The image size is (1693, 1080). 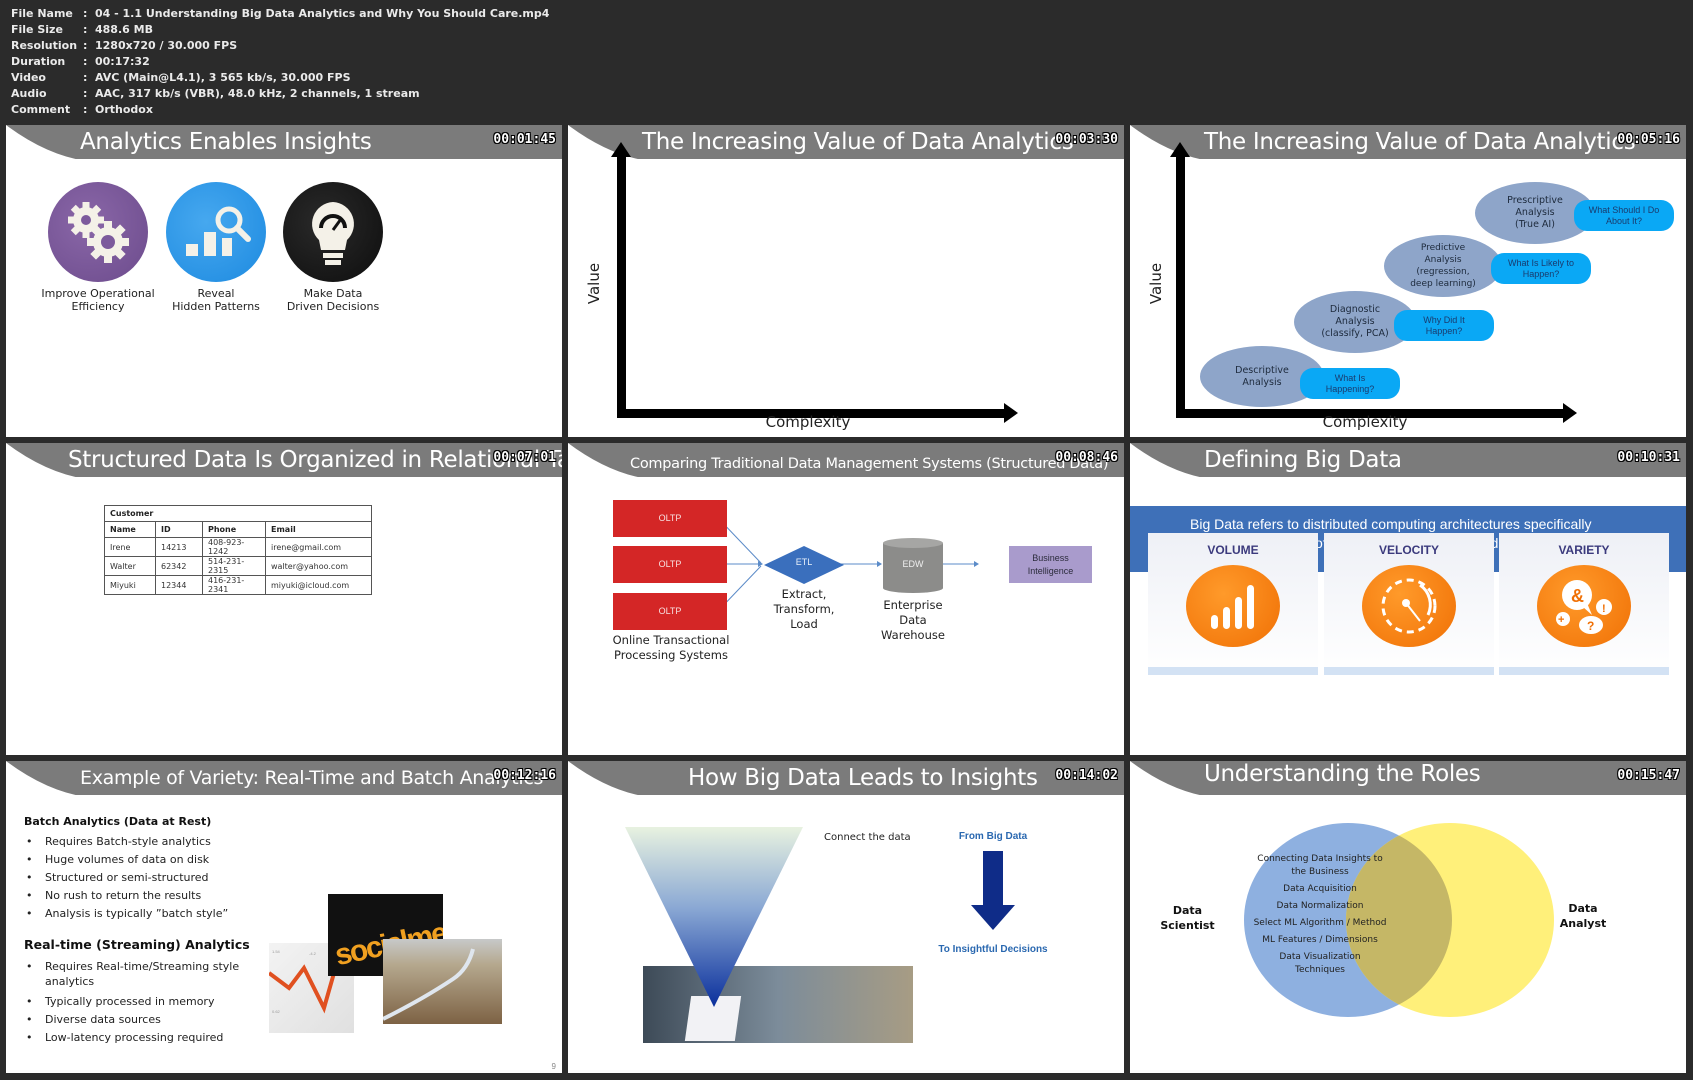 I want to click on question-pill: What Is Happening?, so click(x=1350, y=383).